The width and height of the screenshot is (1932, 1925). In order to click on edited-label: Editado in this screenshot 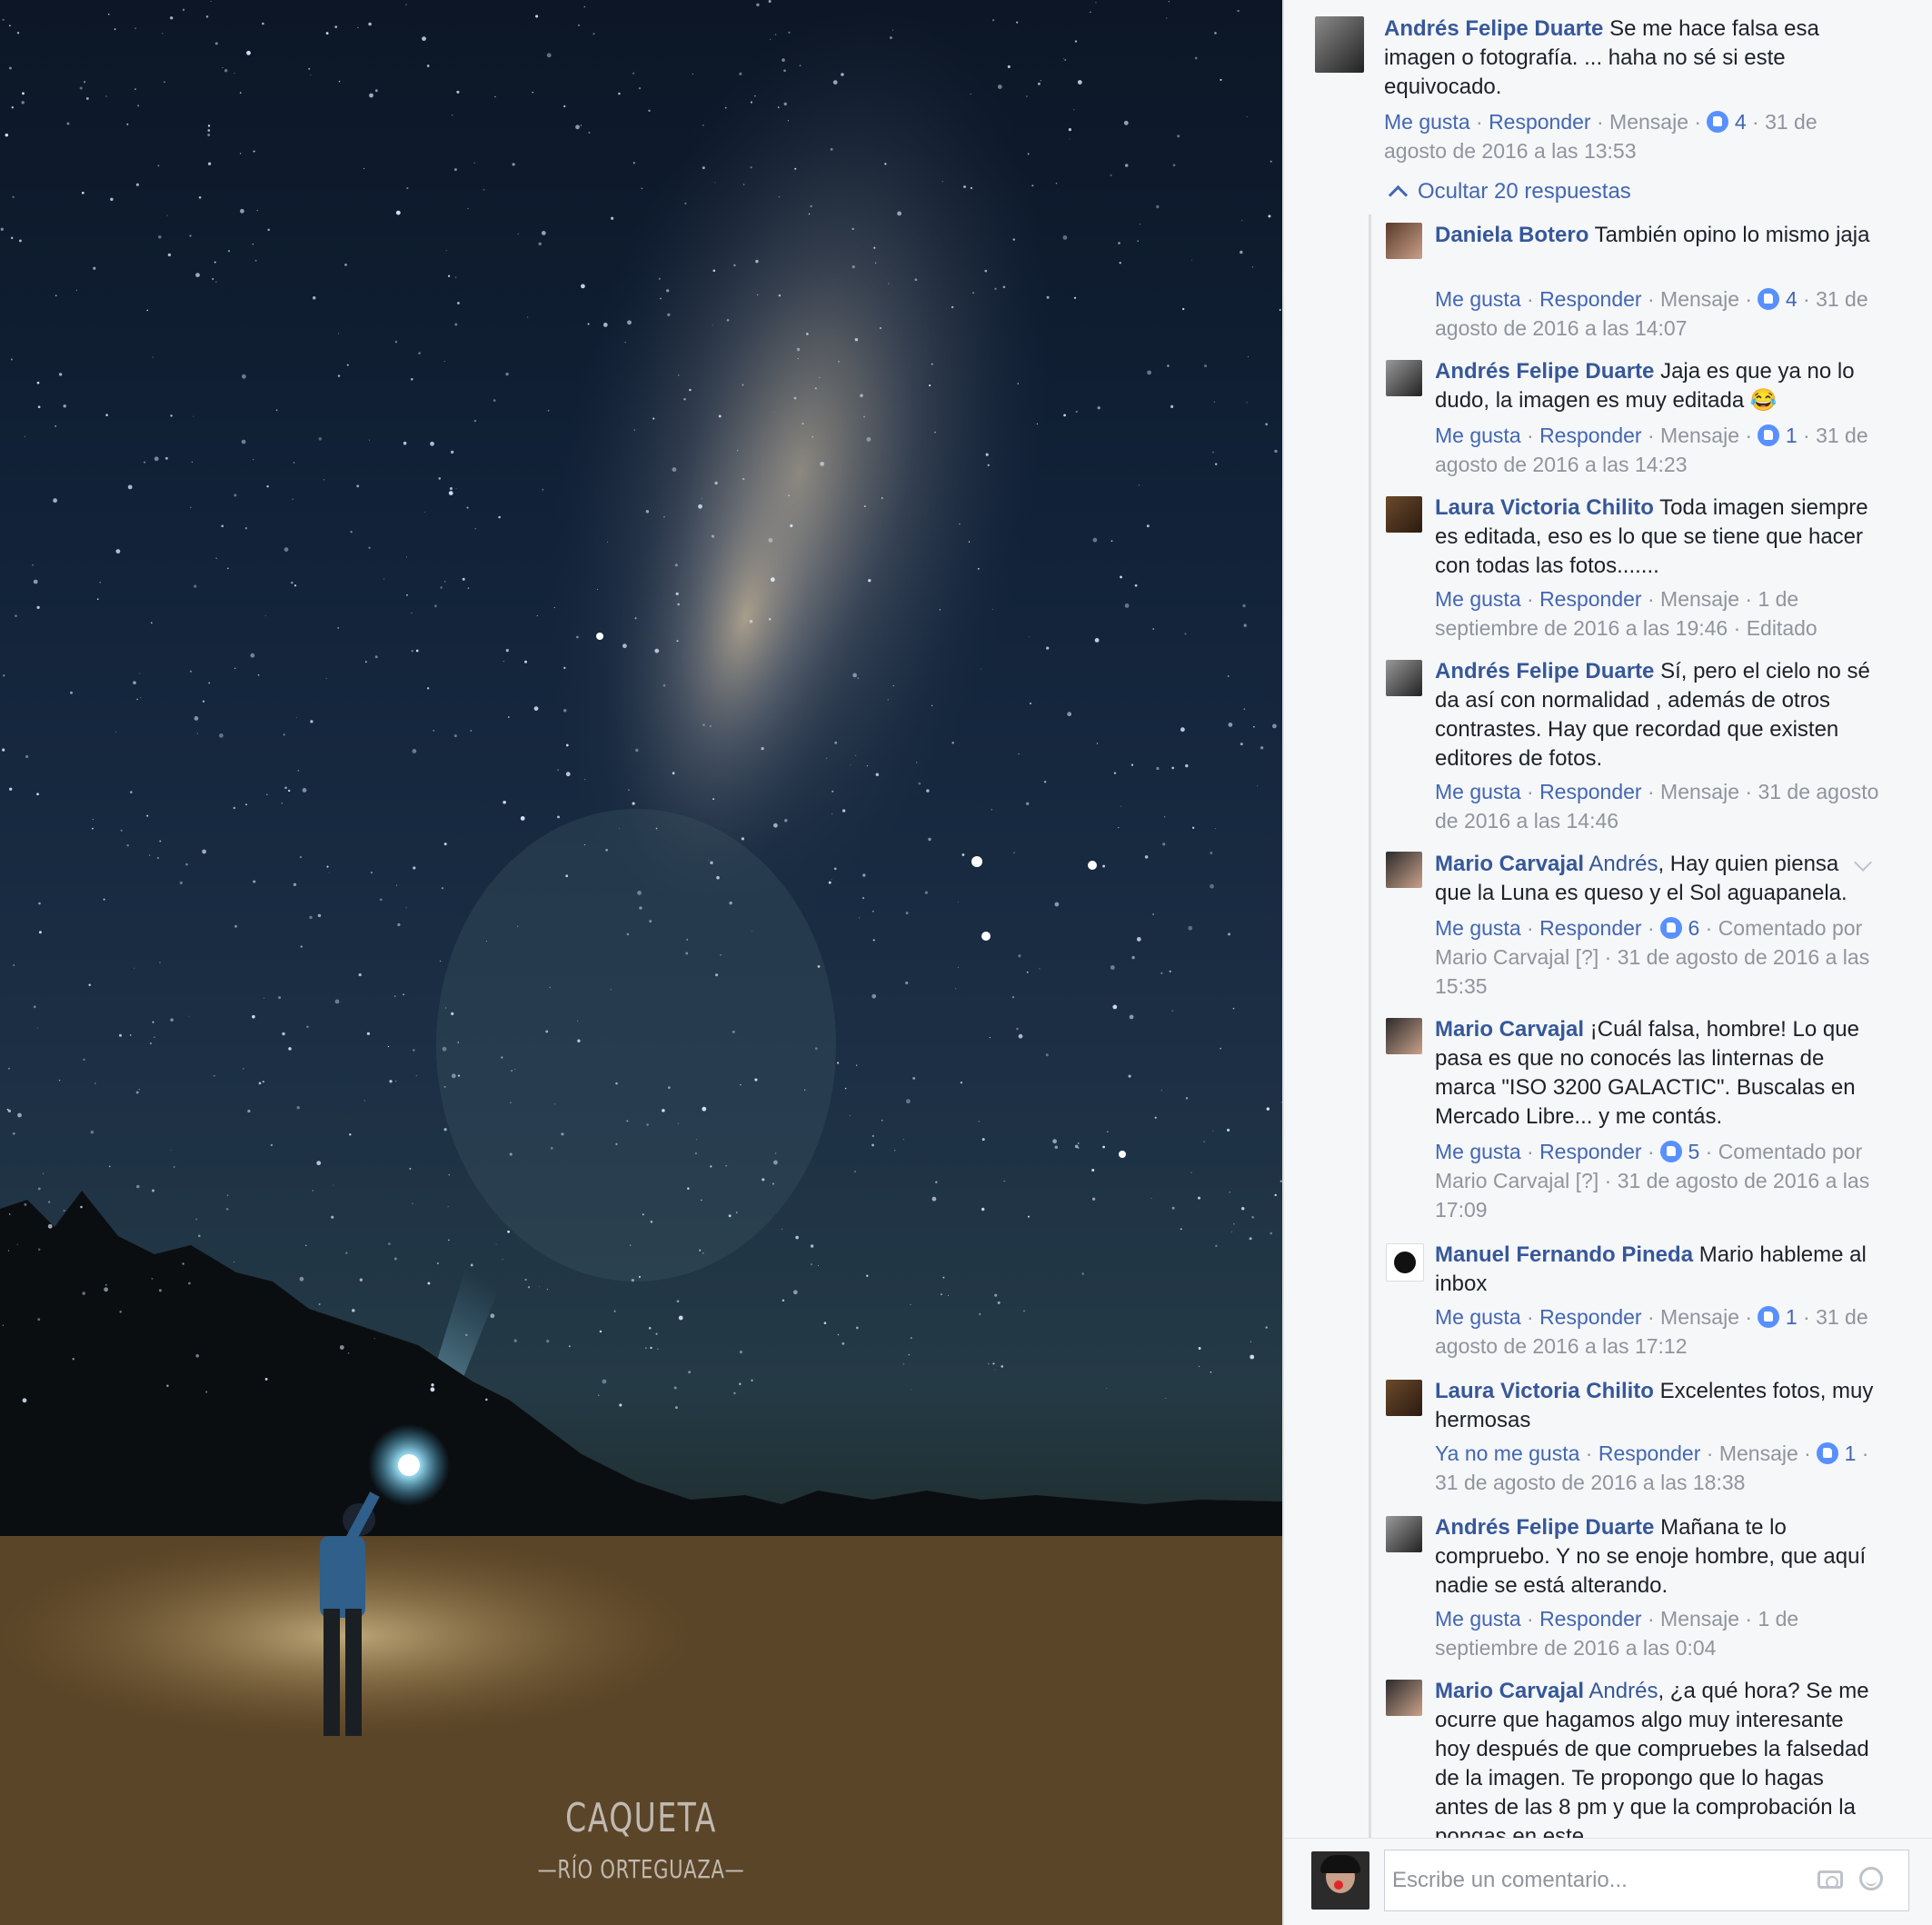, I will do `click(1782, 628)`.